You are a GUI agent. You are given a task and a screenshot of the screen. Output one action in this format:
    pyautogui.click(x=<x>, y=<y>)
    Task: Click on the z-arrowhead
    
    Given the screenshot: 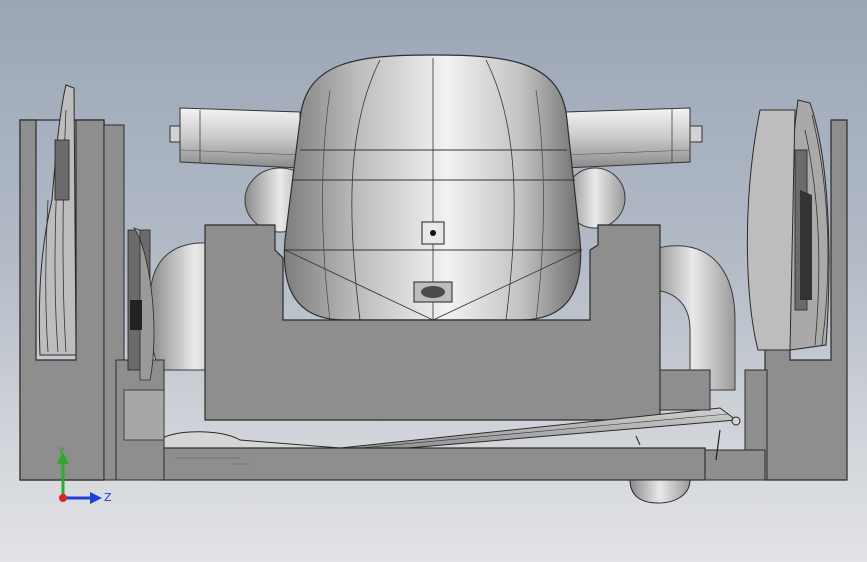 What is the action you would take?
    pyautogui.click(x=96, y=498)
    